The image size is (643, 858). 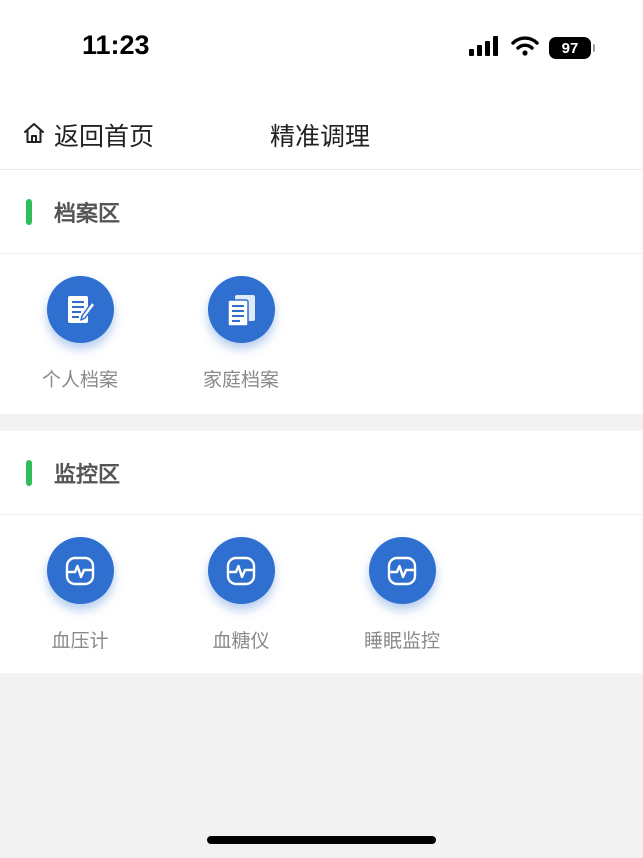 What do you see at coordinates (321, 473) in the screenshot?
I see `monitor-section-header: 监控区` at bounding box center [321, 473].